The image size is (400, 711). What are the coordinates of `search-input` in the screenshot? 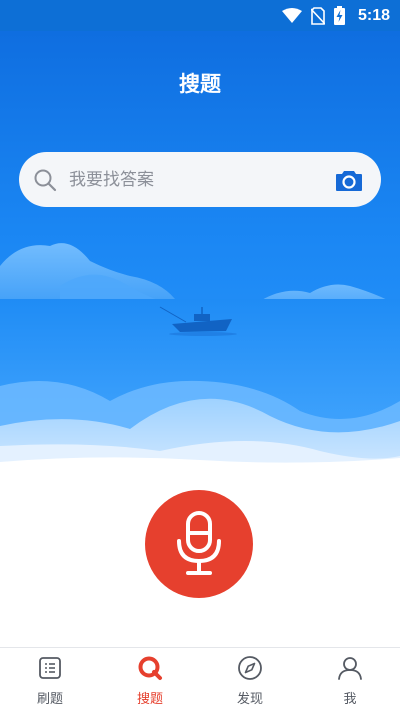 It's located at (202, 179).